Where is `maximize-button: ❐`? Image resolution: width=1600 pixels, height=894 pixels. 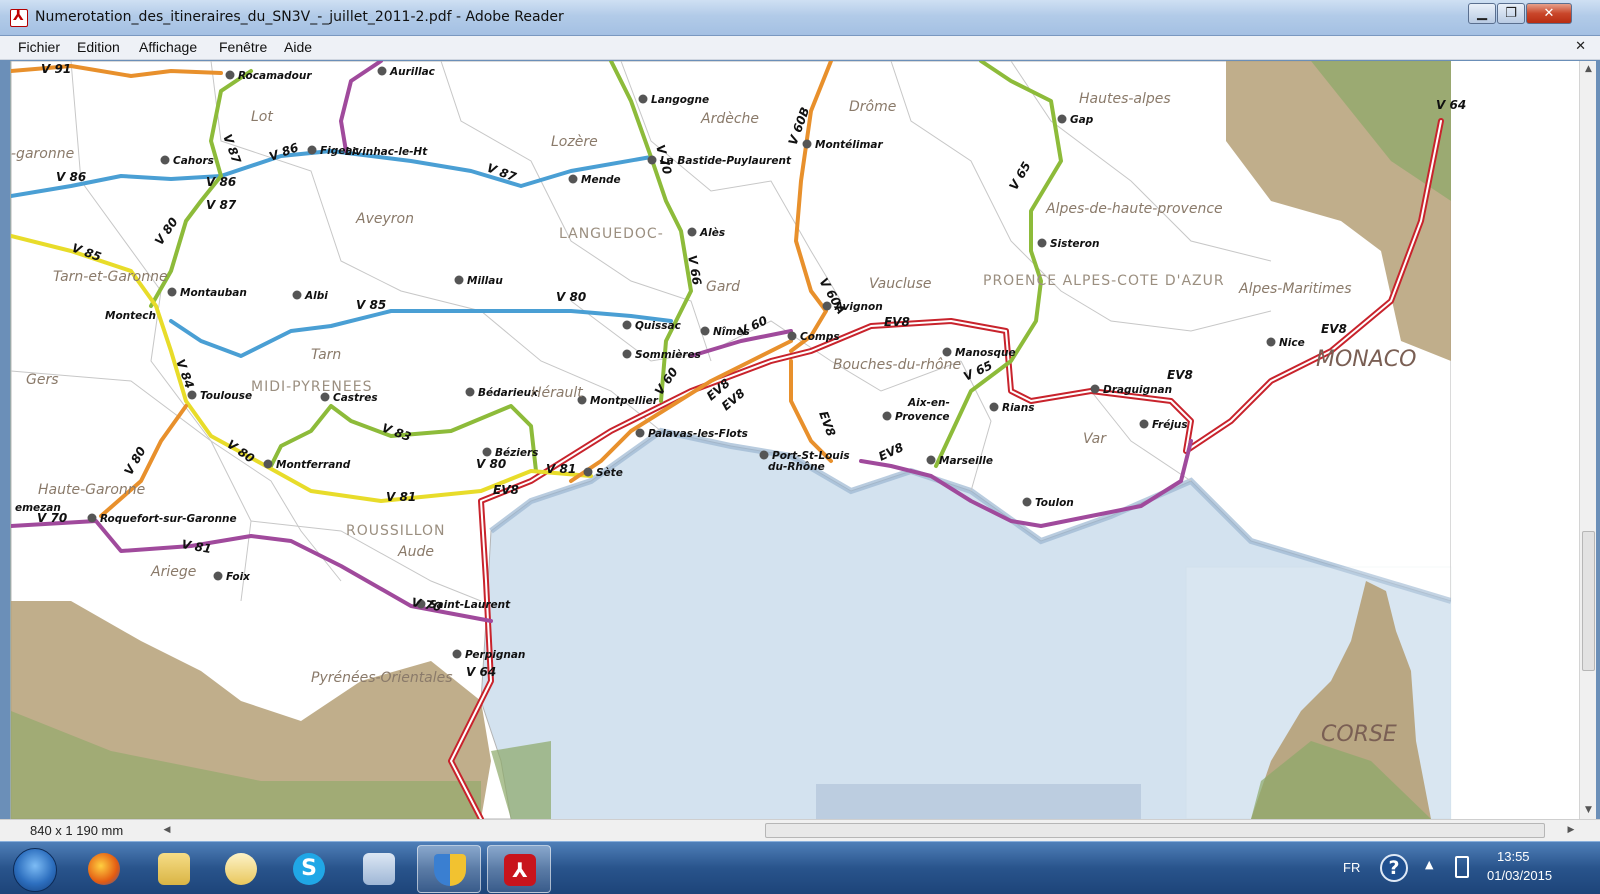
maximize-button: ❐ is located at coordinates (1511, 13).